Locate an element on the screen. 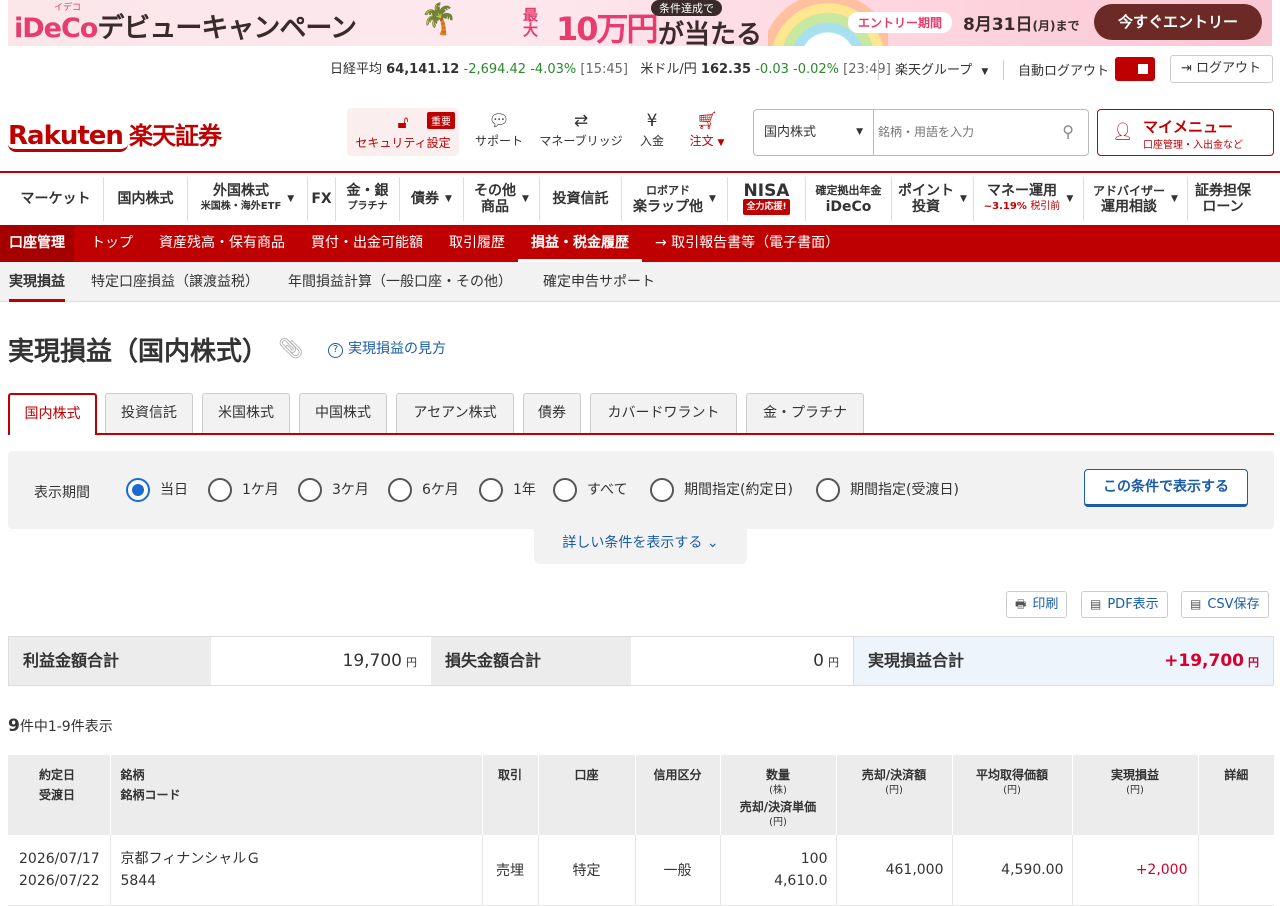 The height and width of the screenshot is (906, 1280). gnav-foreign-stock: 外国株式 米国株・海外ETF ▼ is located at coordinates (248, 199).